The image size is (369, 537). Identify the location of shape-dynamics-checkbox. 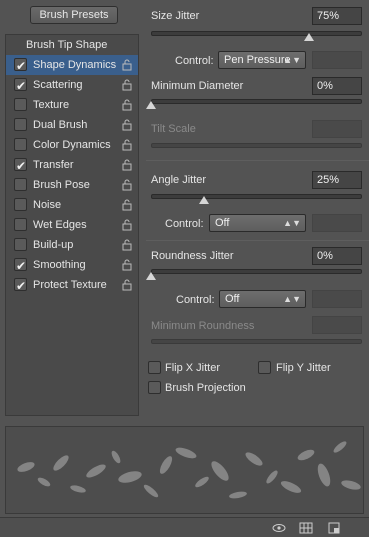
(20, 66).